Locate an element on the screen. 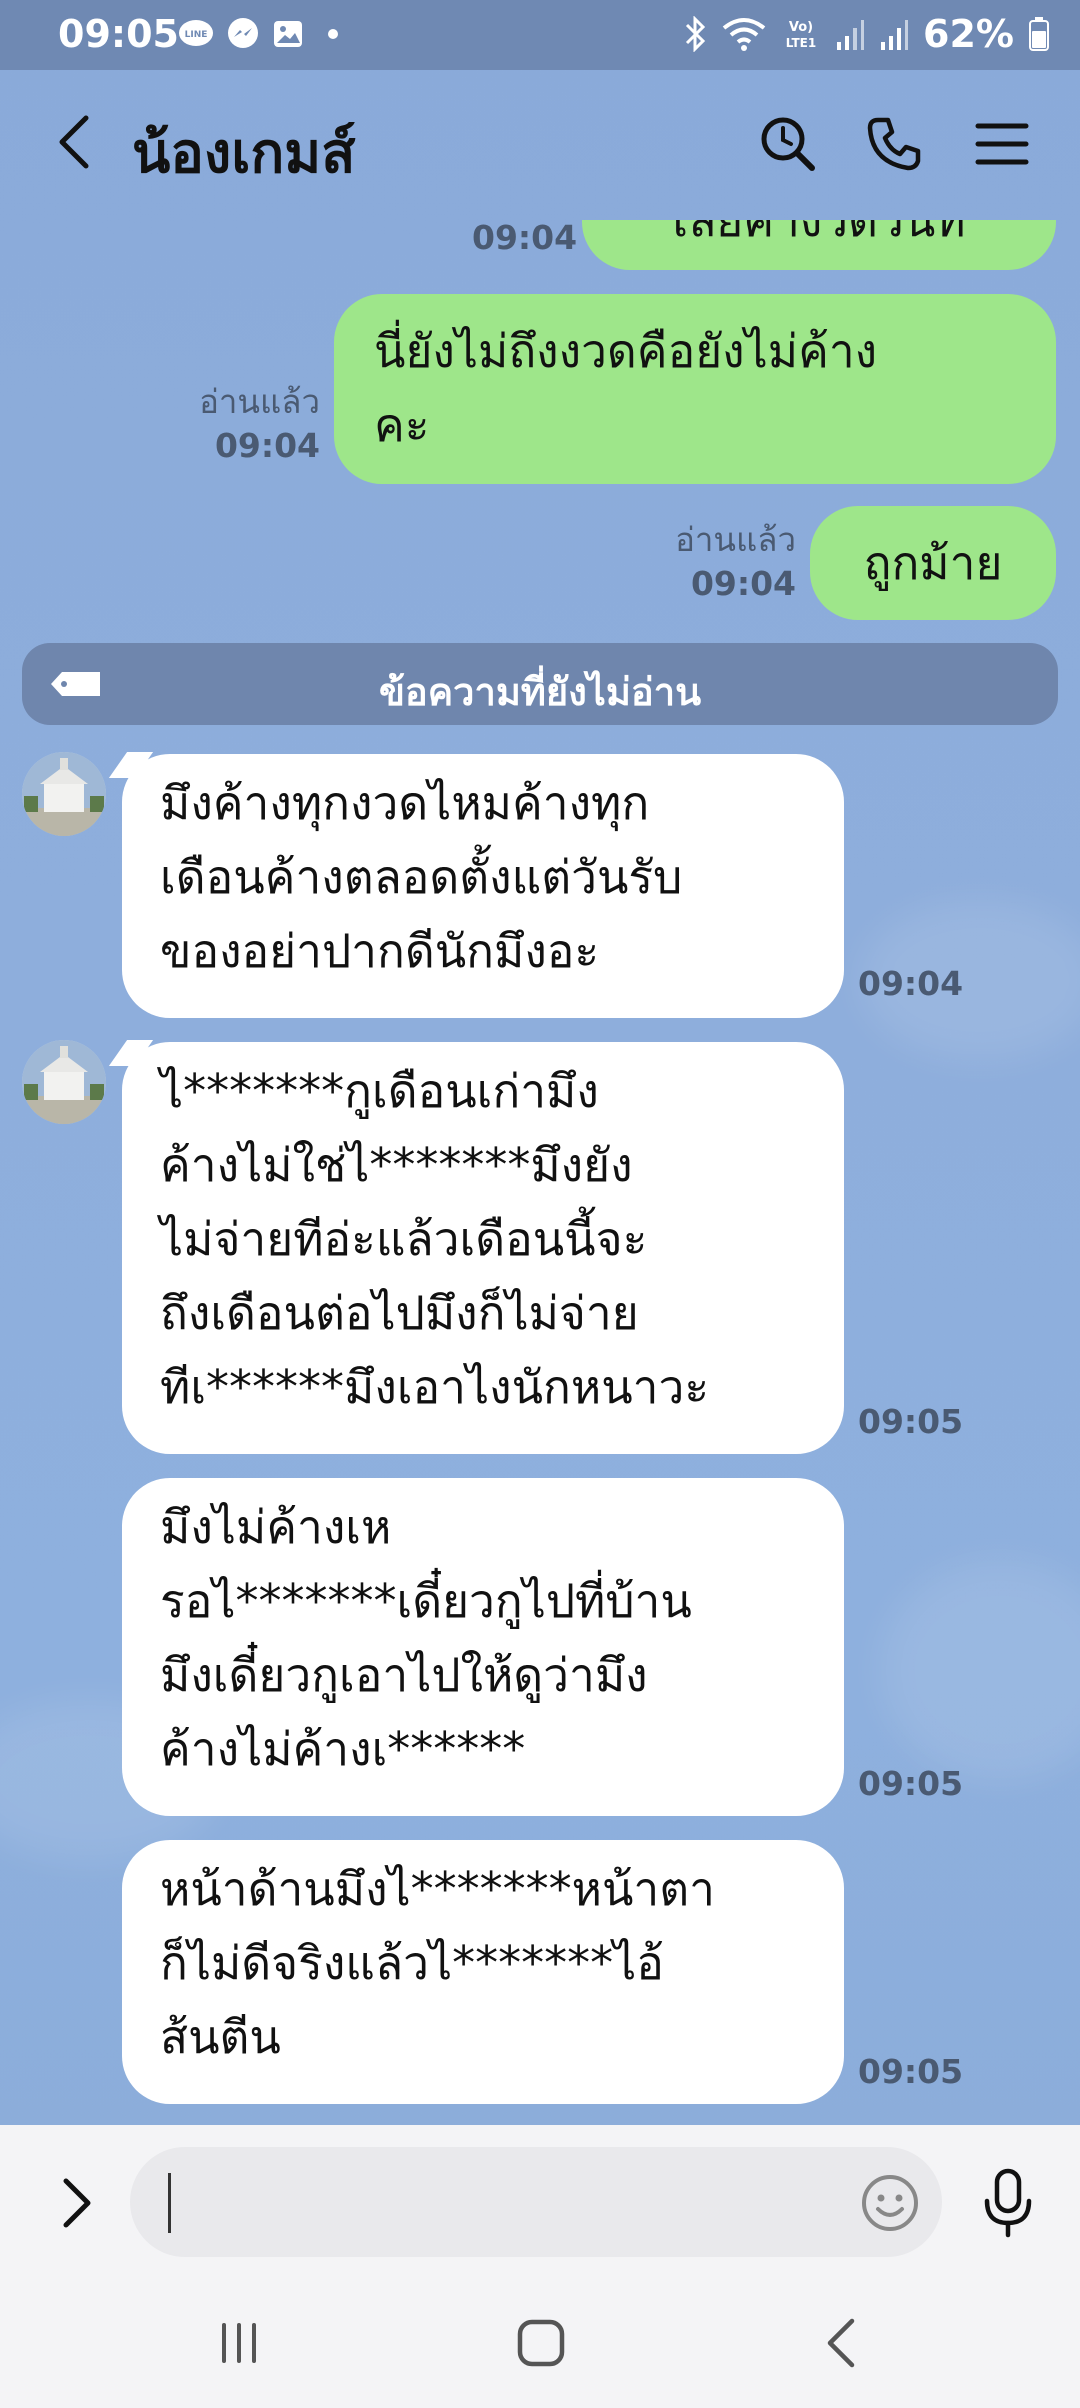  search-icon is located at coordinates (788, 144).